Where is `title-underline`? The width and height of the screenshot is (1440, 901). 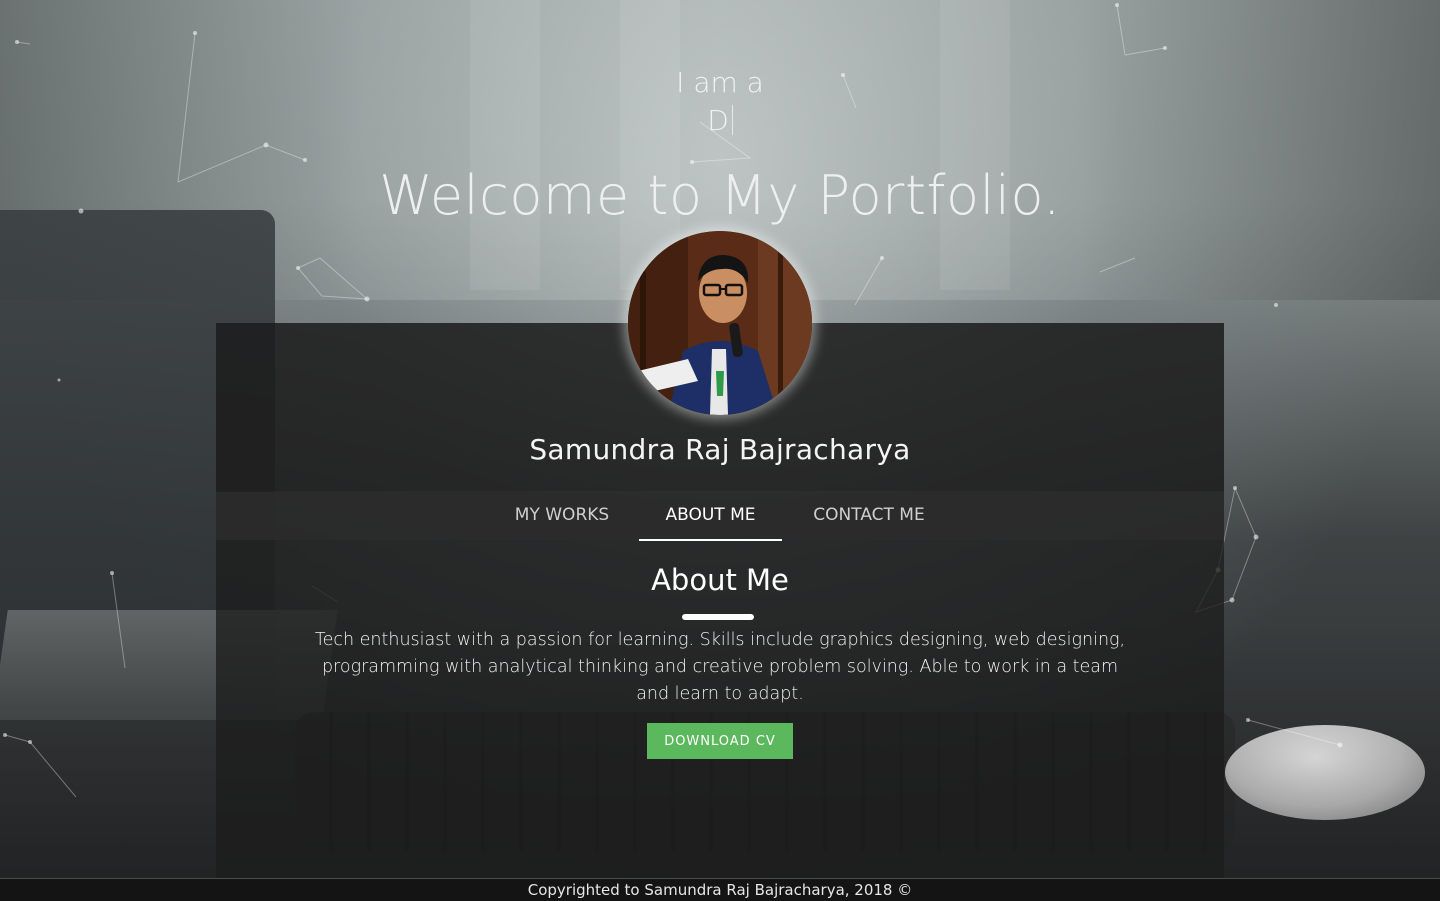 title-underline is located at coordinates (718, 617).